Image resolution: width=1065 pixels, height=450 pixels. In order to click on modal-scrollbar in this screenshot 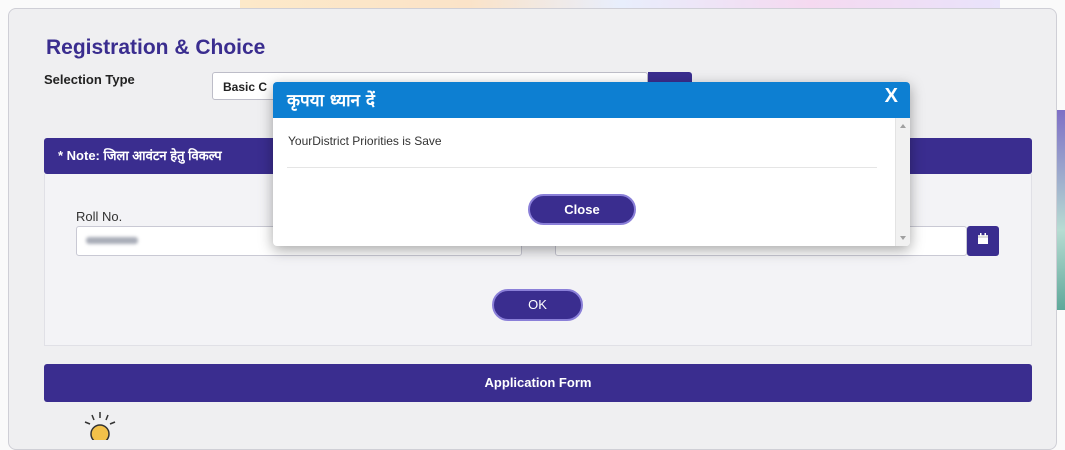, I will do `click(902, 182)`.